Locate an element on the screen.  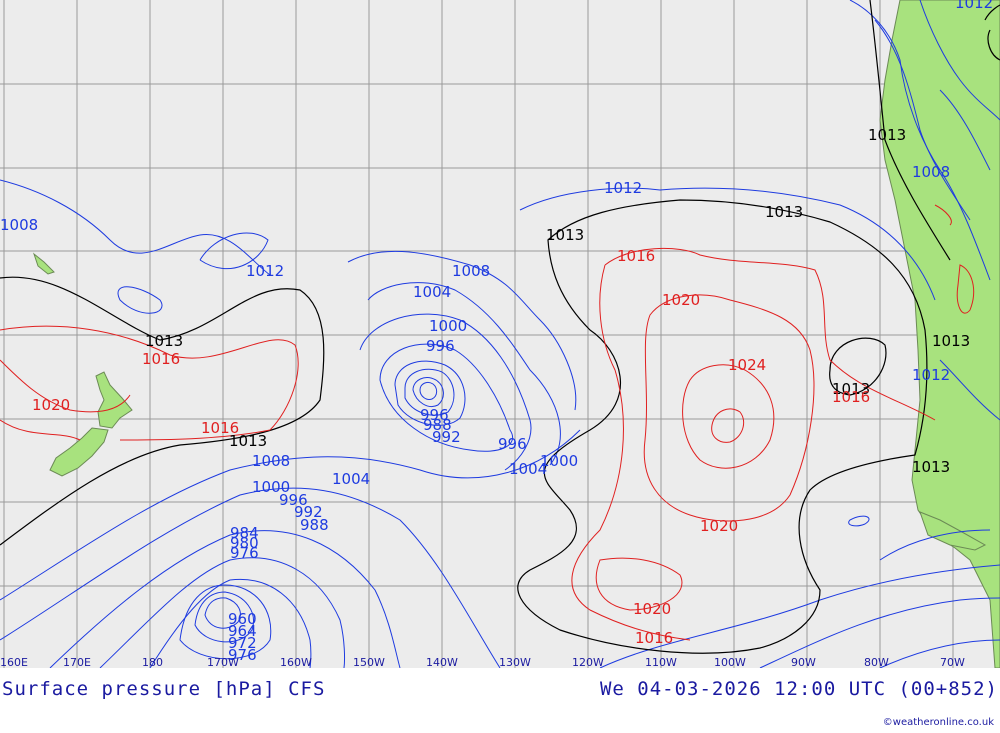
new-caledonia is located at coordinates (43, 263).